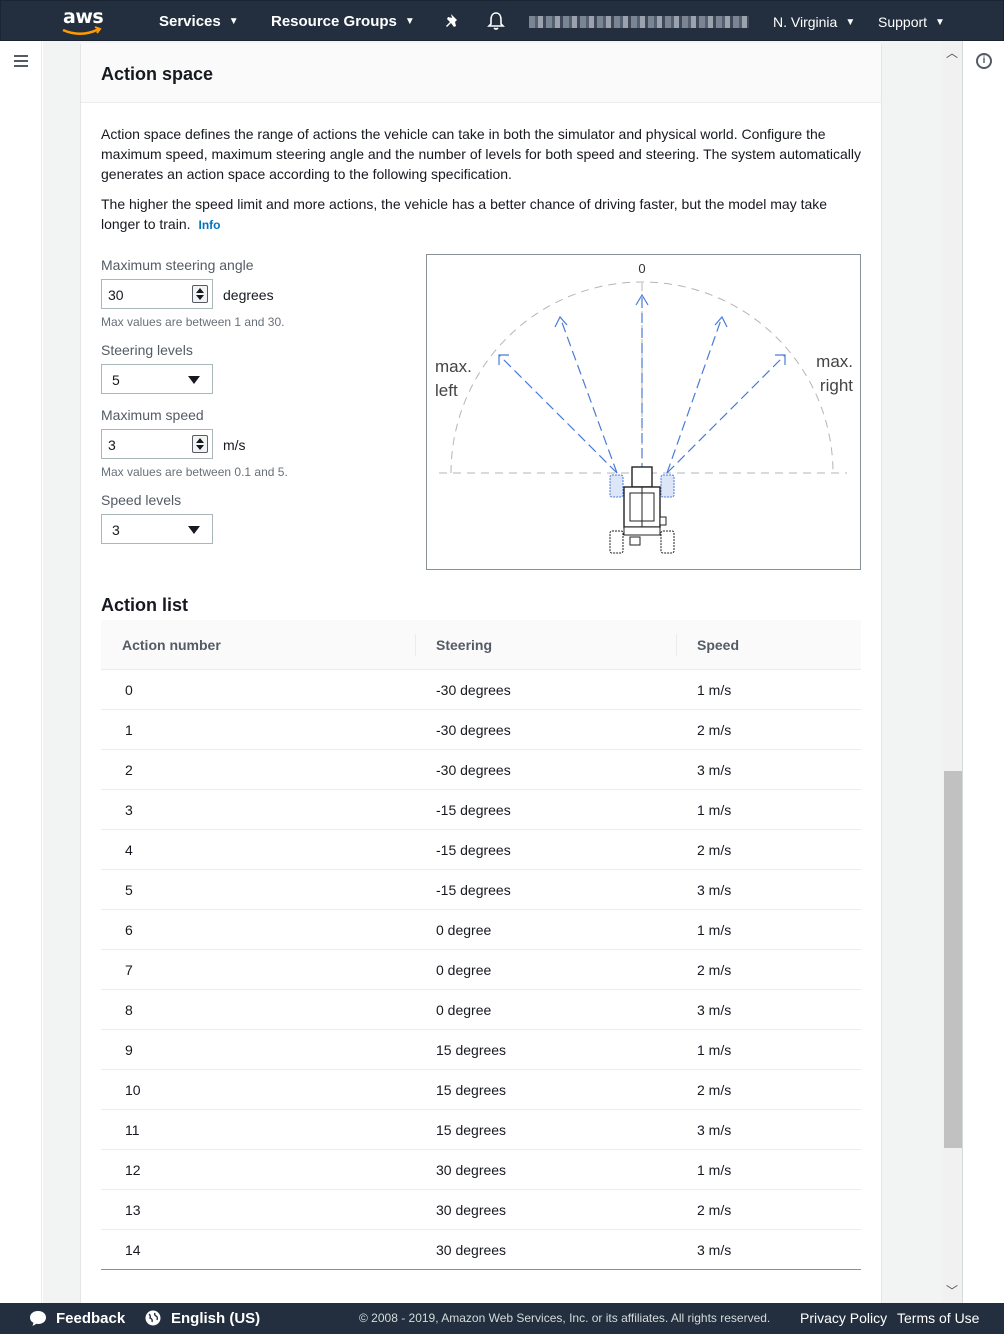 Image resolution: width=1004 pixels, height=1334 pixels. What do you see at coordinates (984, 61) in the screenshot?
I see `info-circle-icon: i` at bounding box center [984, 61].